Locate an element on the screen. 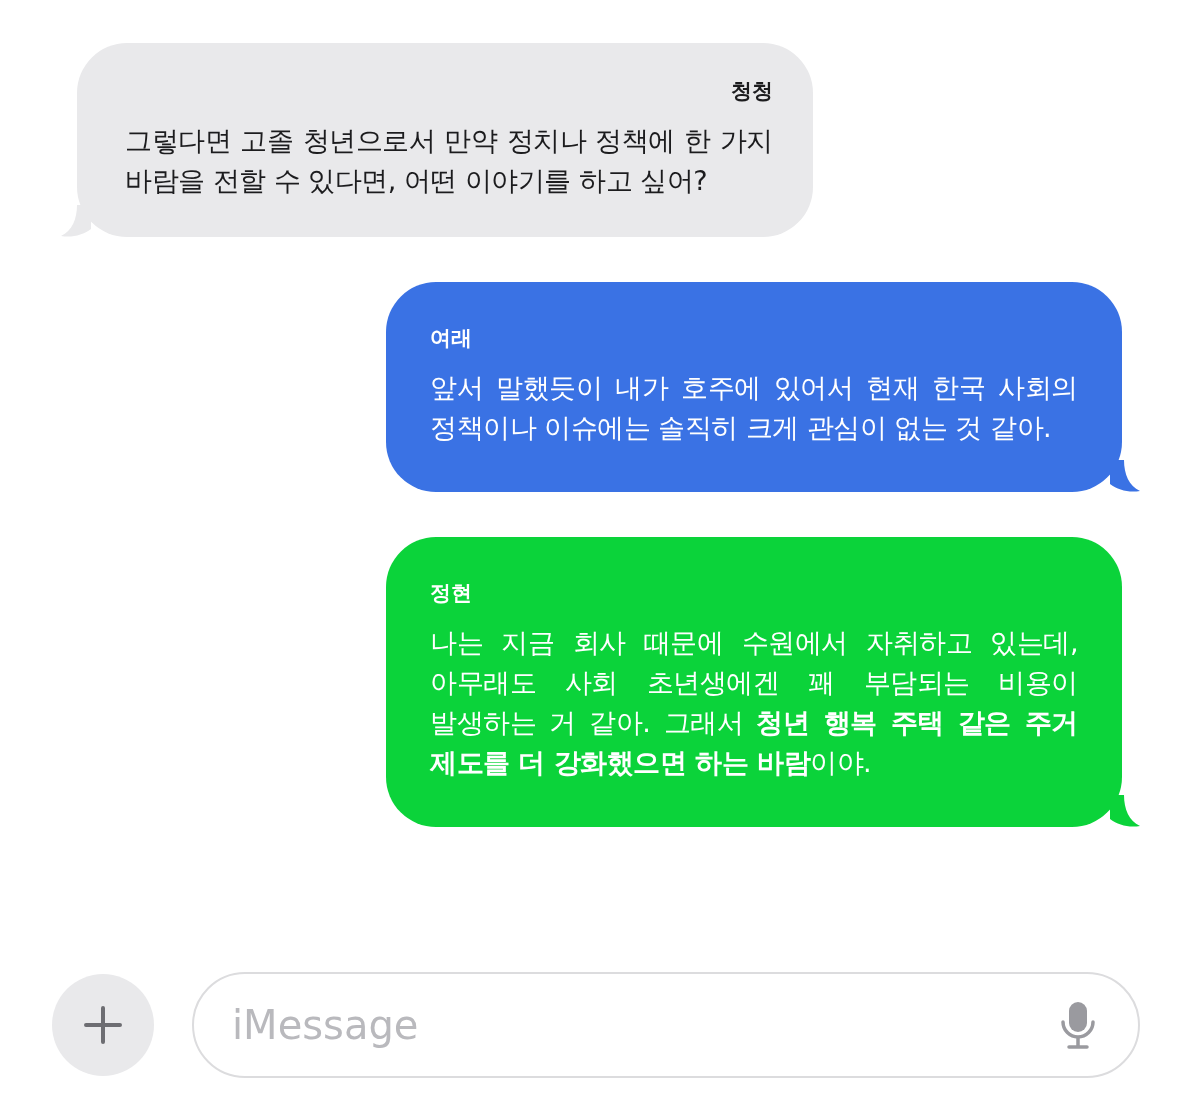 This screenshot has height=1100, width=1200. message-text: 그렇다면 고졸 청년으로서 만약 정치나 정책에 한 가지 바람을 전할 수 있다면, 어떤 이야기를 하고 싶어? is located at coordinates (449, 161).